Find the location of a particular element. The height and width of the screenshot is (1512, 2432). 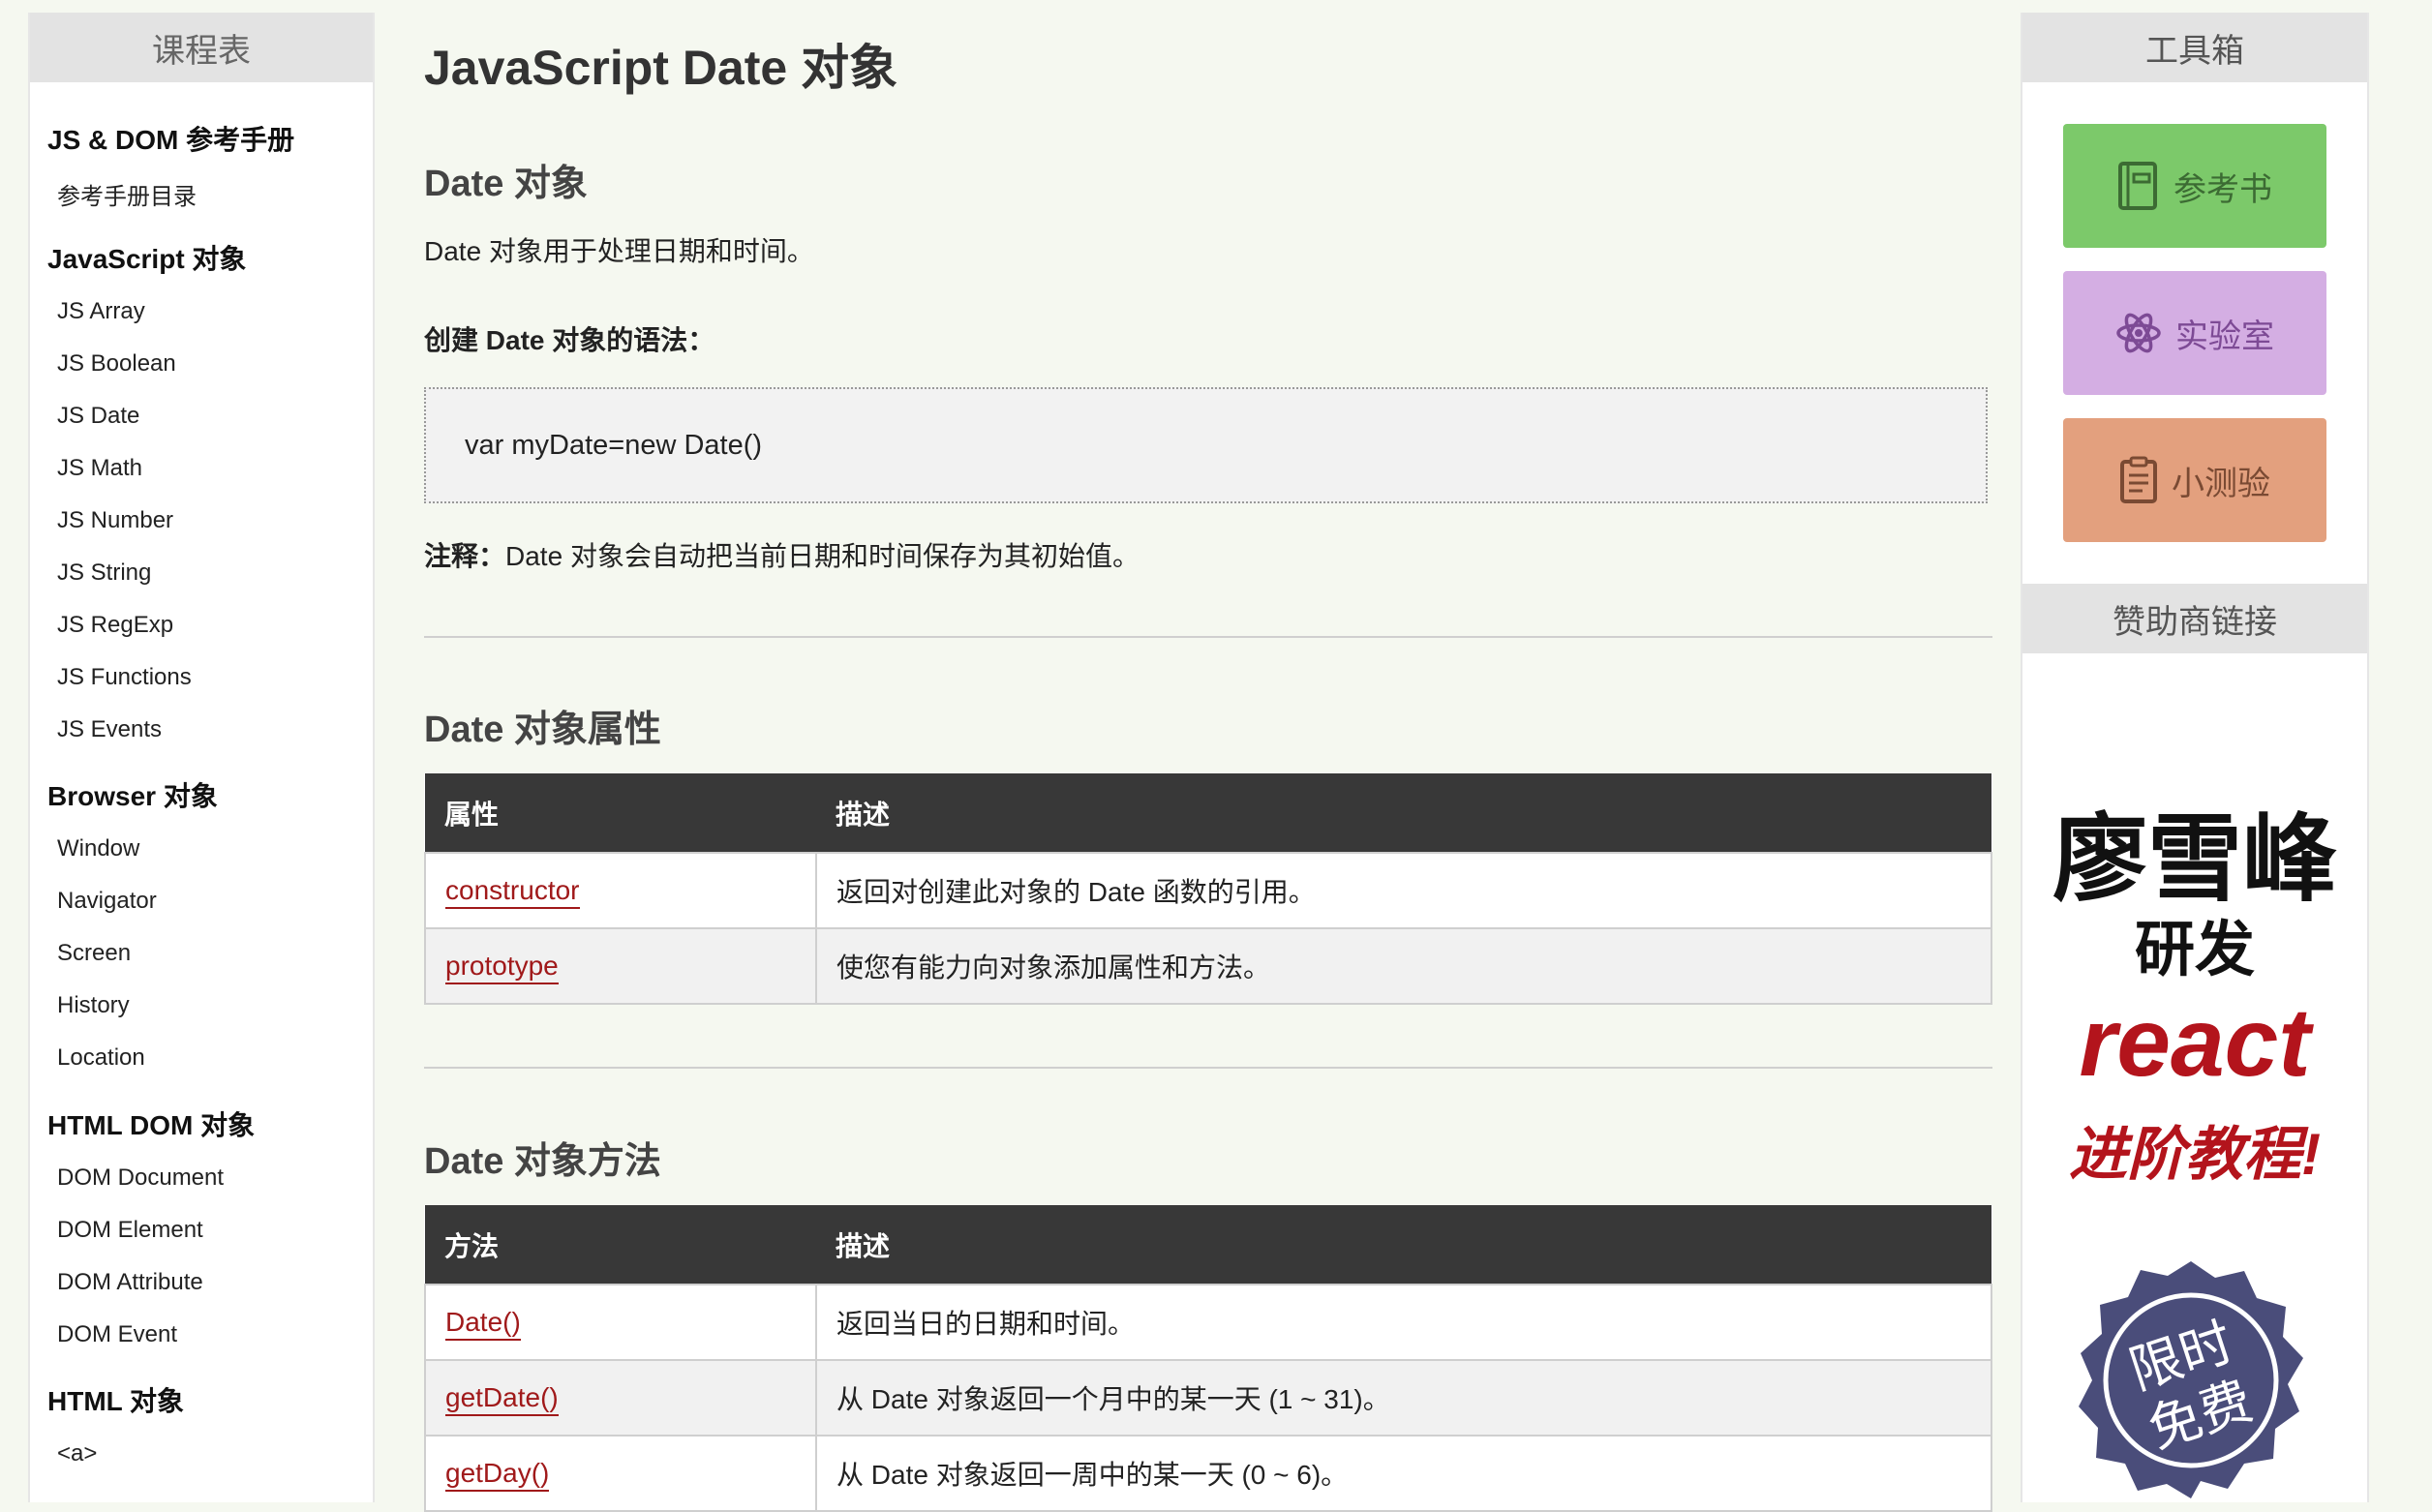

ad-author: 廖雪峰 is located at coordinates (2194, 858).